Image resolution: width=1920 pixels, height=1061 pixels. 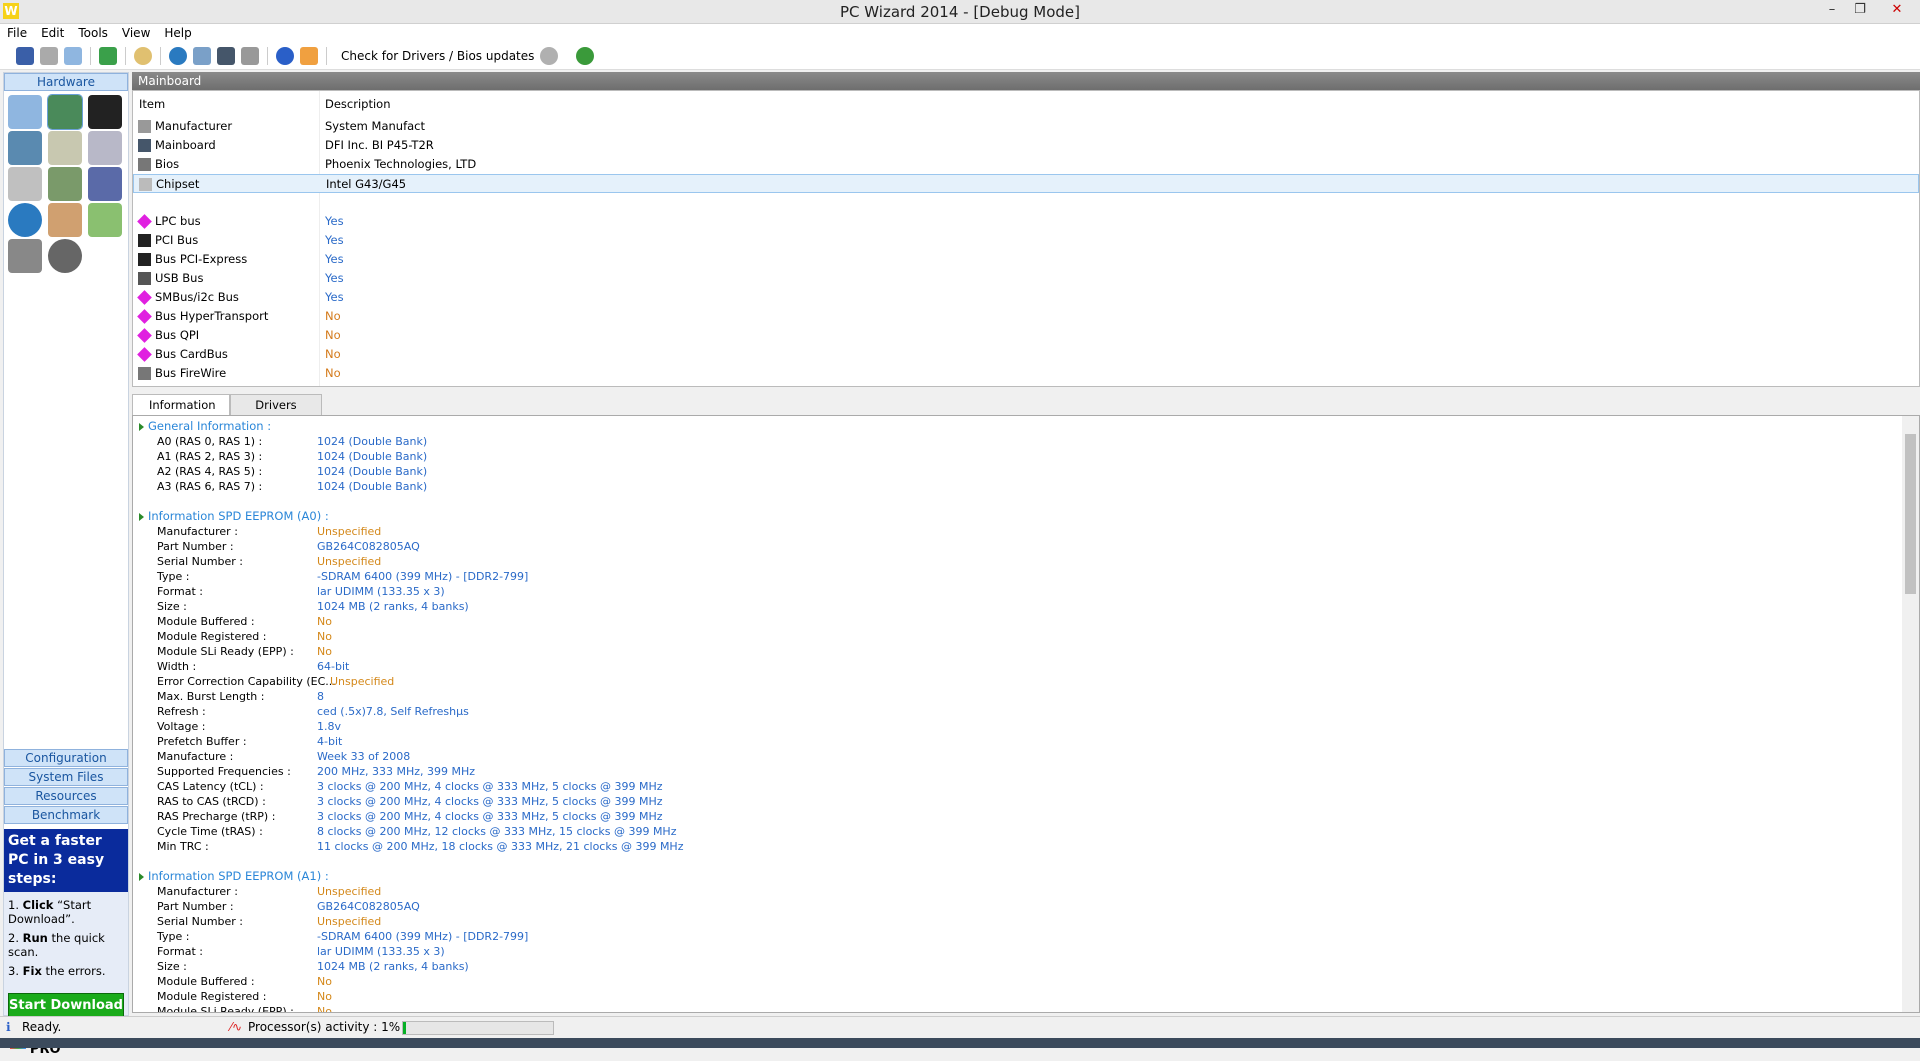 What do you see at coordinates (25, 112) in the screenshot?
I see `system-icon` at bounding box center [25, 112].